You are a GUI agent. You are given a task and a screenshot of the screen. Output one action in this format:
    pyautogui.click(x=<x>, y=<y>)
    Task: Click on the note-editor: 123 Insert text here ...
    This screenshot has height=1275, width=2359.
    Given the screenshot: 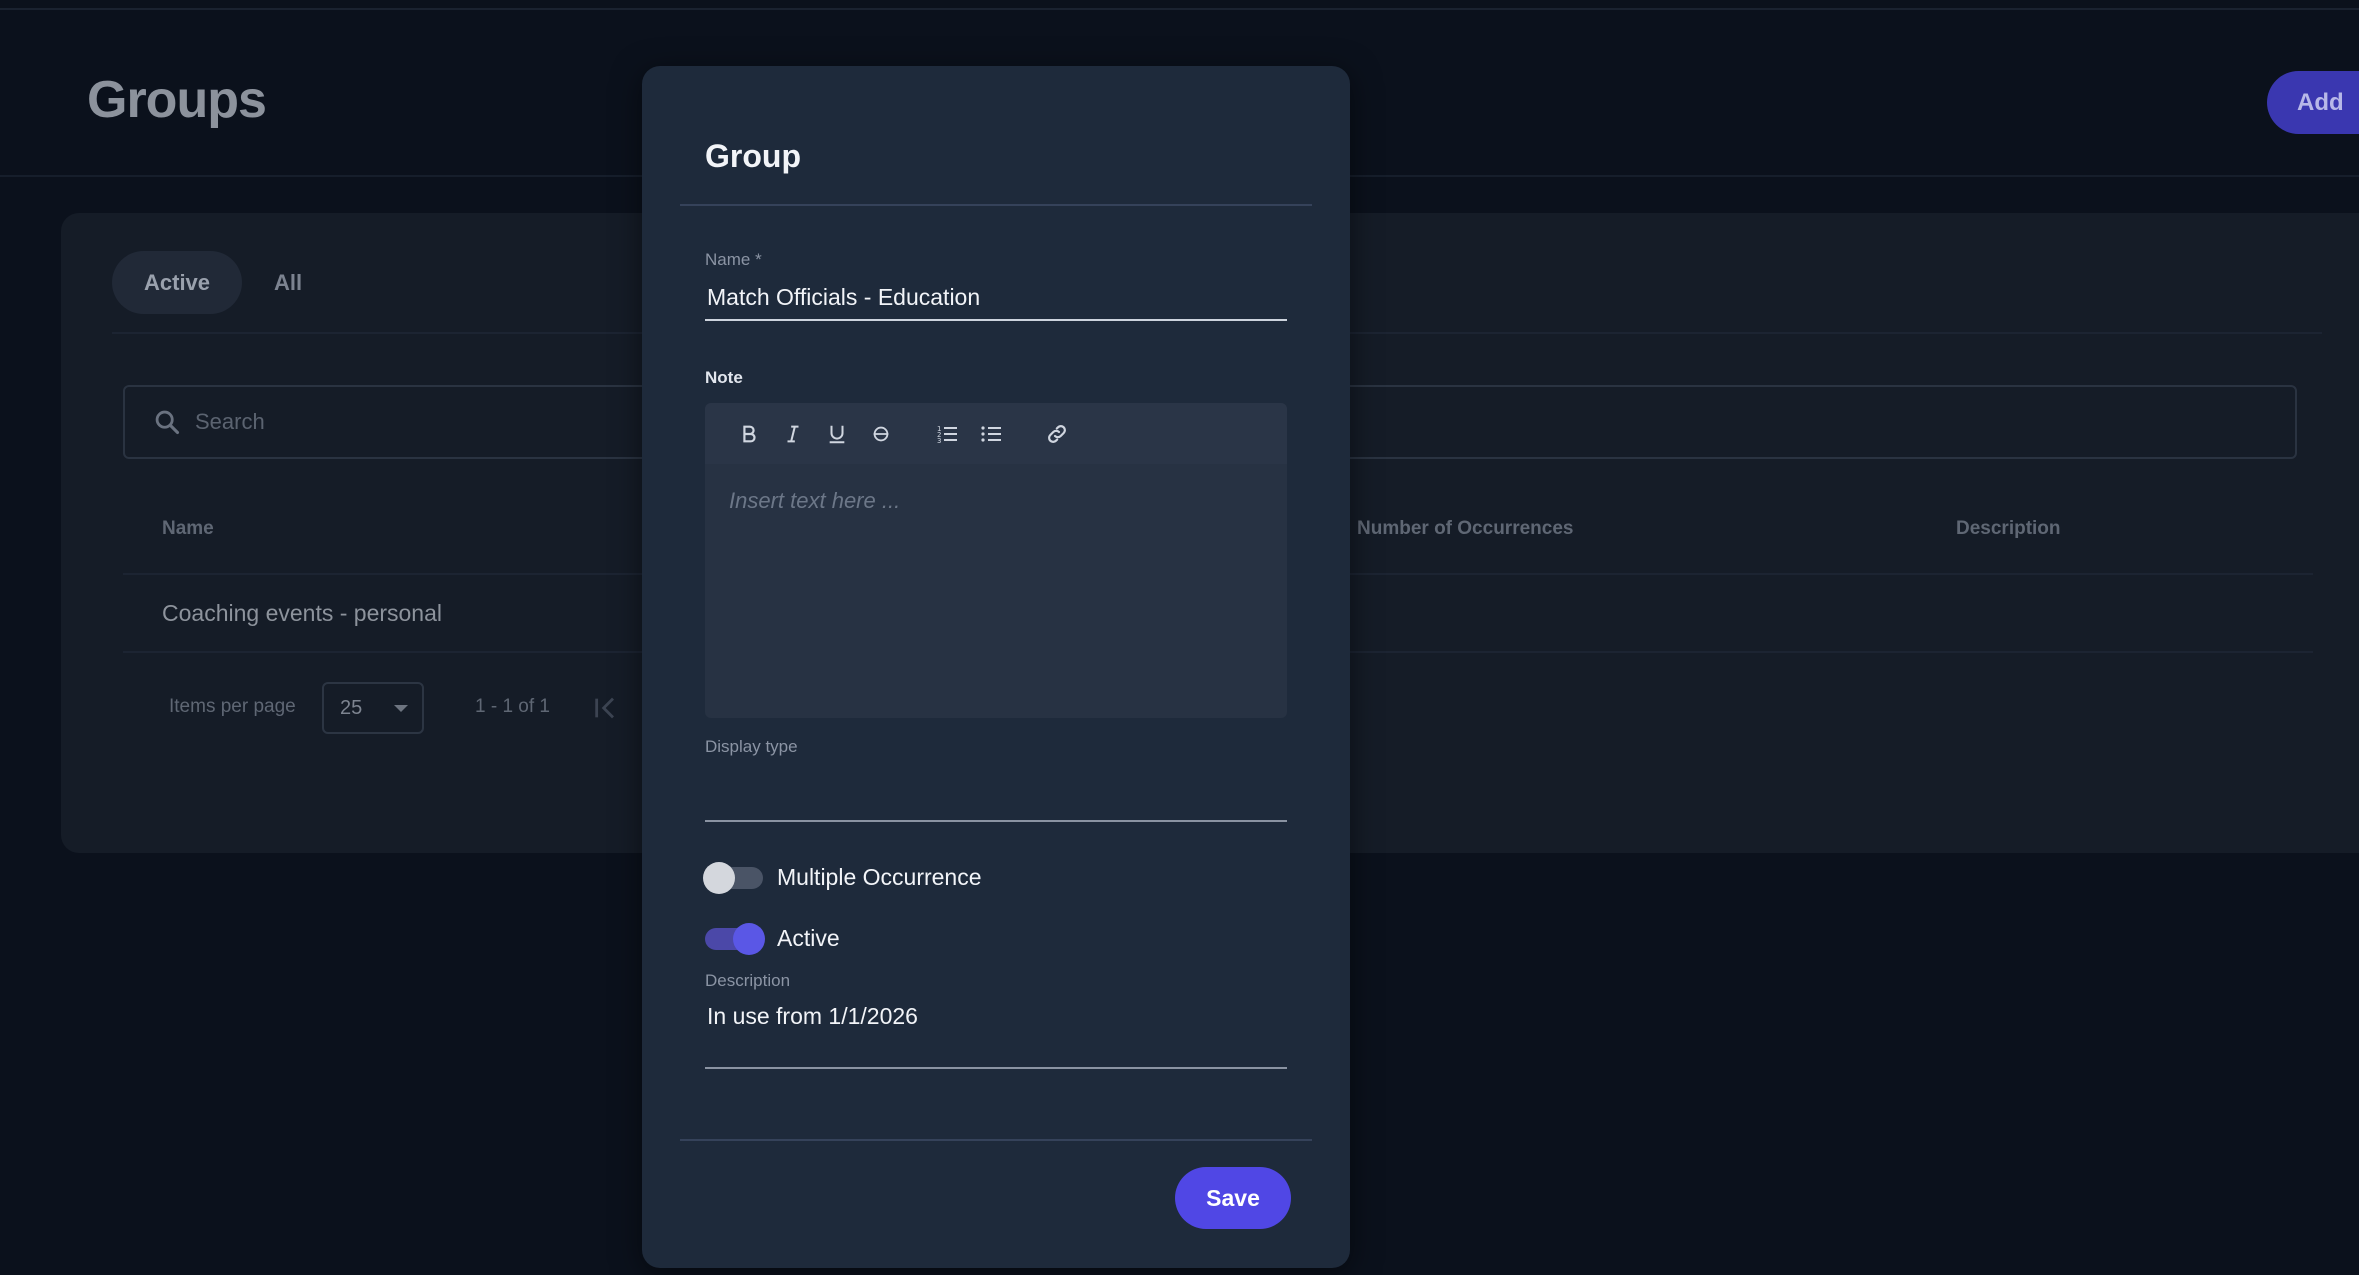 What is the action you would take?
    pyautogui.click(x=996, y=560)
    